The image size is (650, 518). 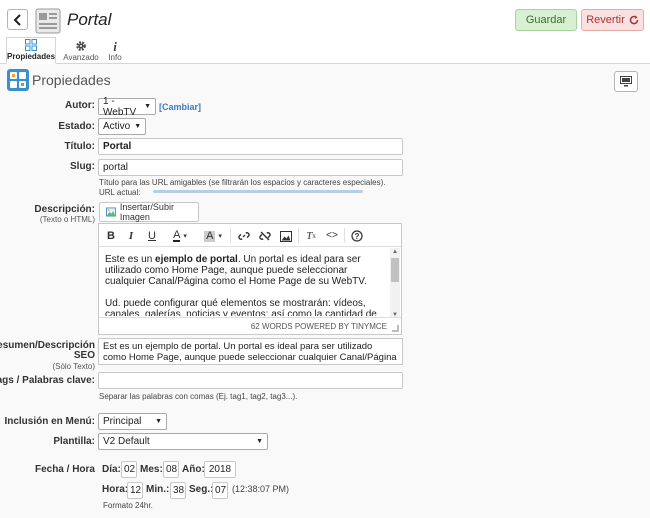 What do you see at coordinates (64, 469) in the screenshot?
I see `fecha-label: Fecha / Hora` at bounding box center [64, 469].